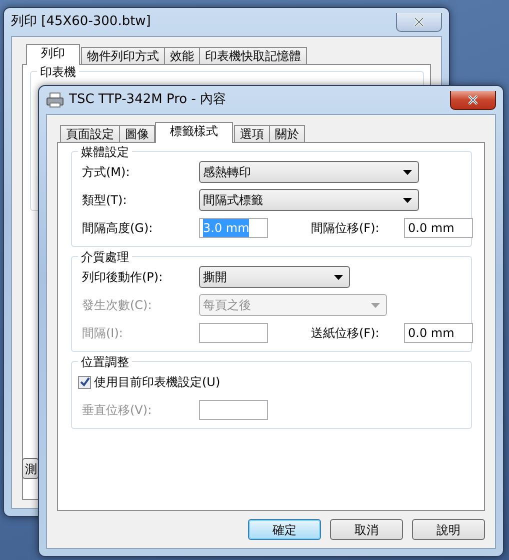 This screenshot has width=509, height=560. What do you see at coordinates (253, 56) in the screenshot?
I see `tab: 印表機快取記憶體` at bounding box center [253, 56].